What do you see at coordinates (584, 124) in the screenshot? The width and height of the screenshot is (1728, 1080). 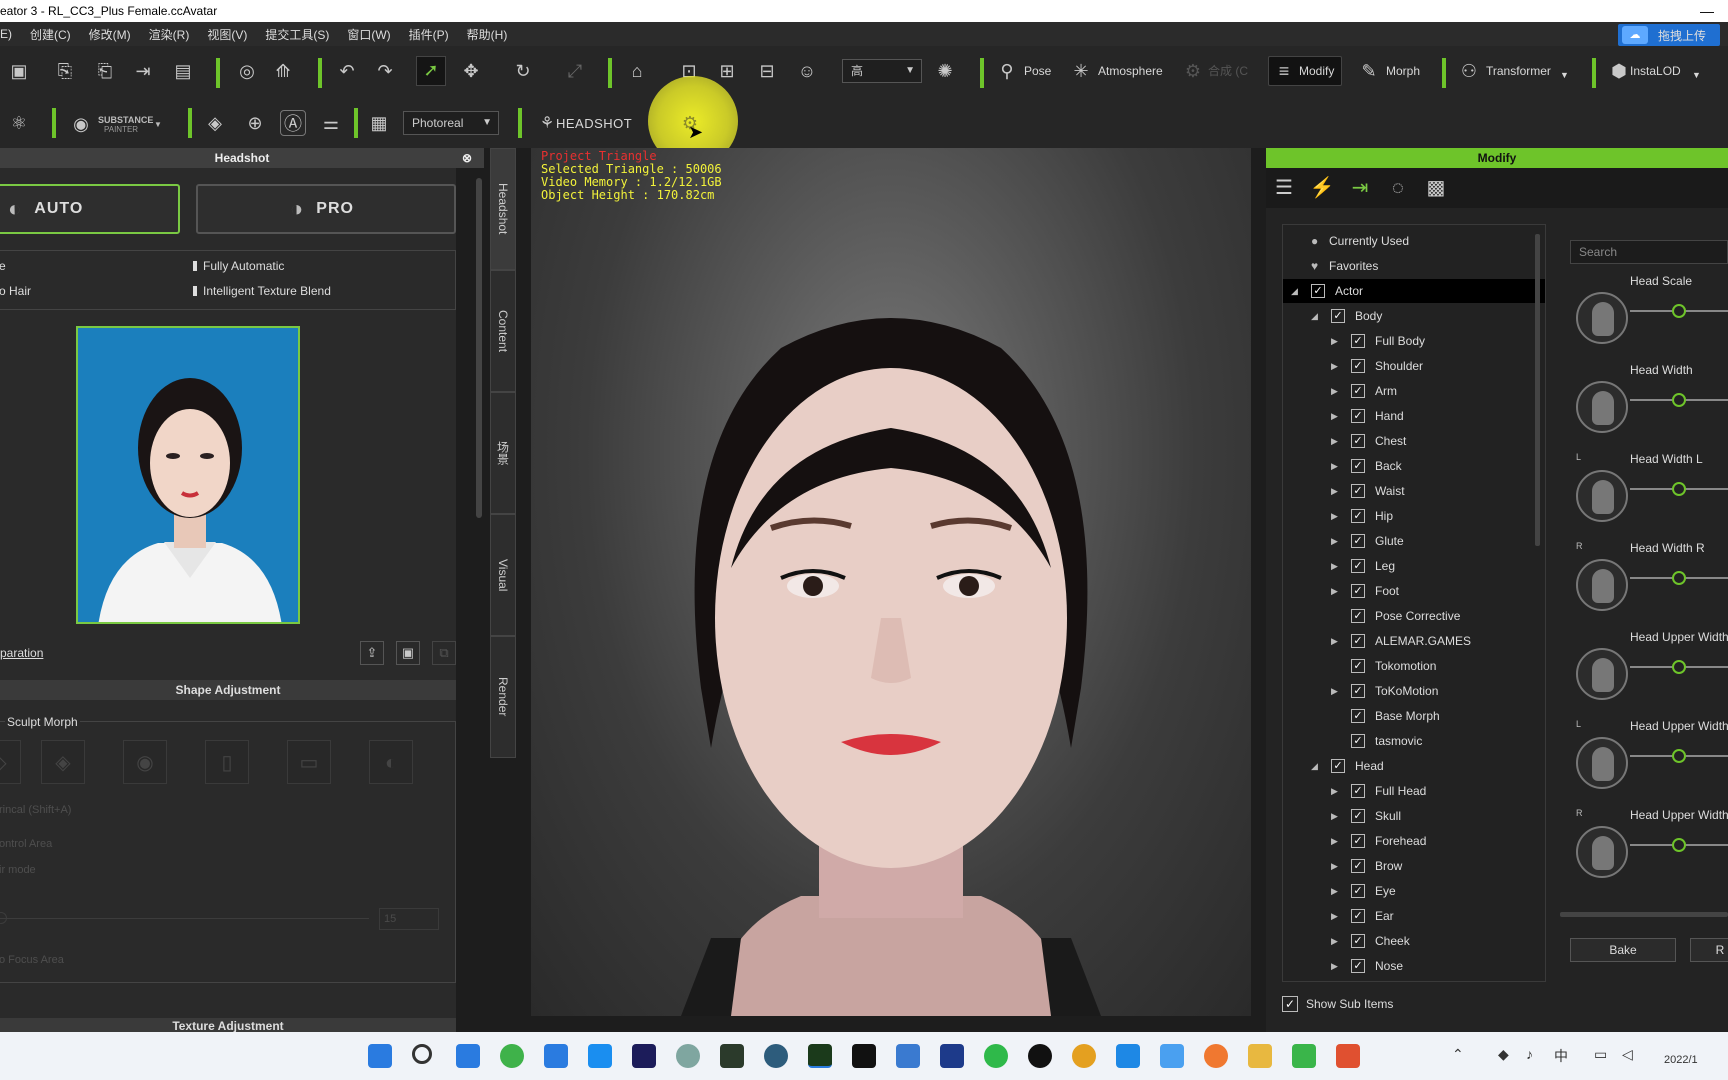 I see `headshot-button: ⚘ HEADSHOT` at bounding box center [584, 124].